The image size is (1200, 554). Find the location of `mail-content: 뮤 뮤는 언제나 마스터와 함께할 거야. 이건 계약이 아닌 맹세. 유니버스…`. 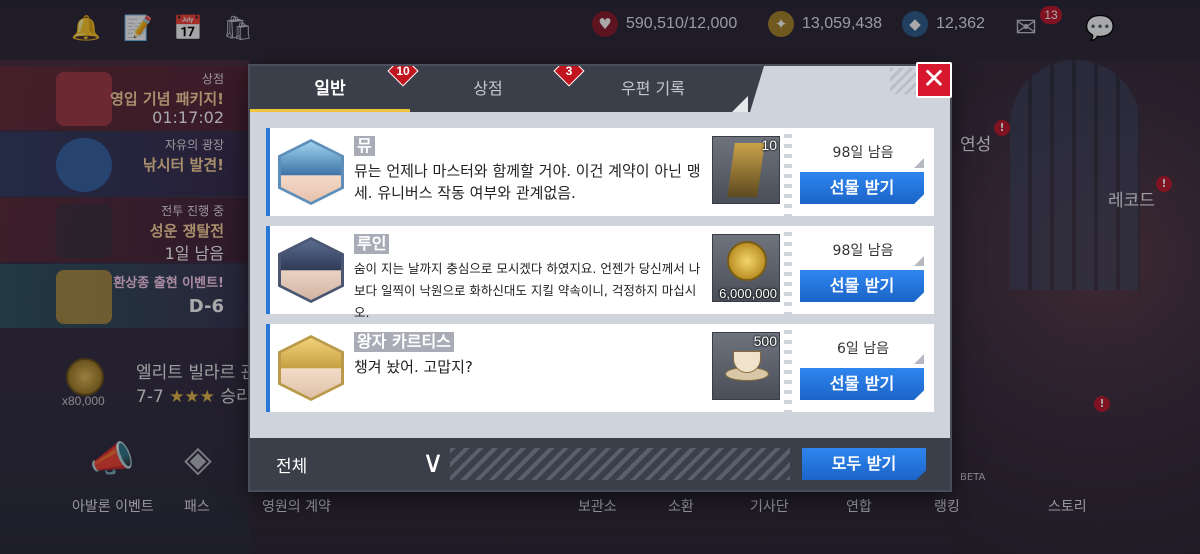

mail-content: 뮤 뮤는 언제나 마스터와 함께할 거야. 이건 계약이 아닌 맹세. 유니버스… is located at coordinates (525, 172).